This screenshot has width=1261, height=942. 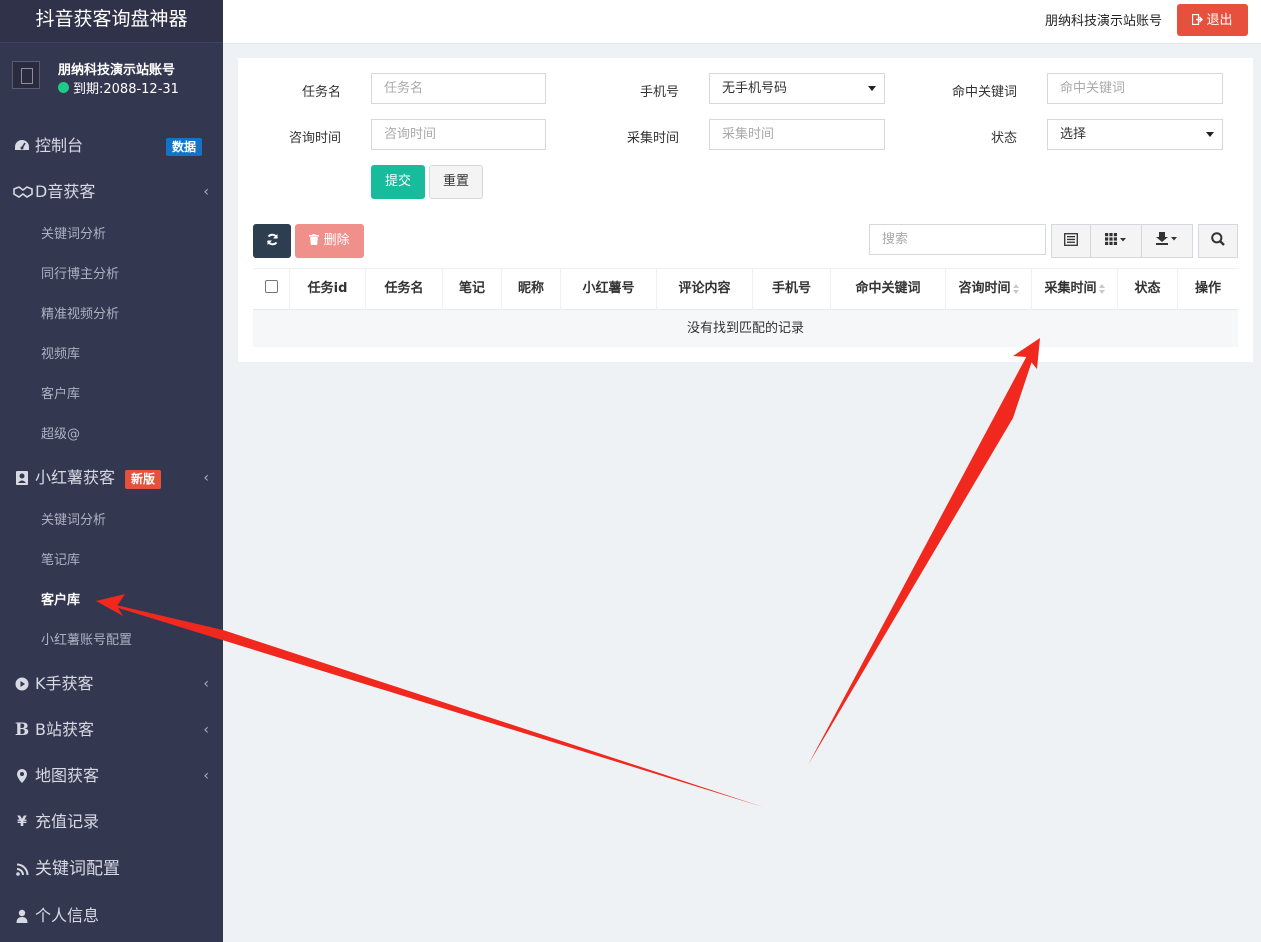 What do you see at coordinates (433, 702) in the screenshot?
I see `annotation-arrow-left` at bounding box center [433, 702].